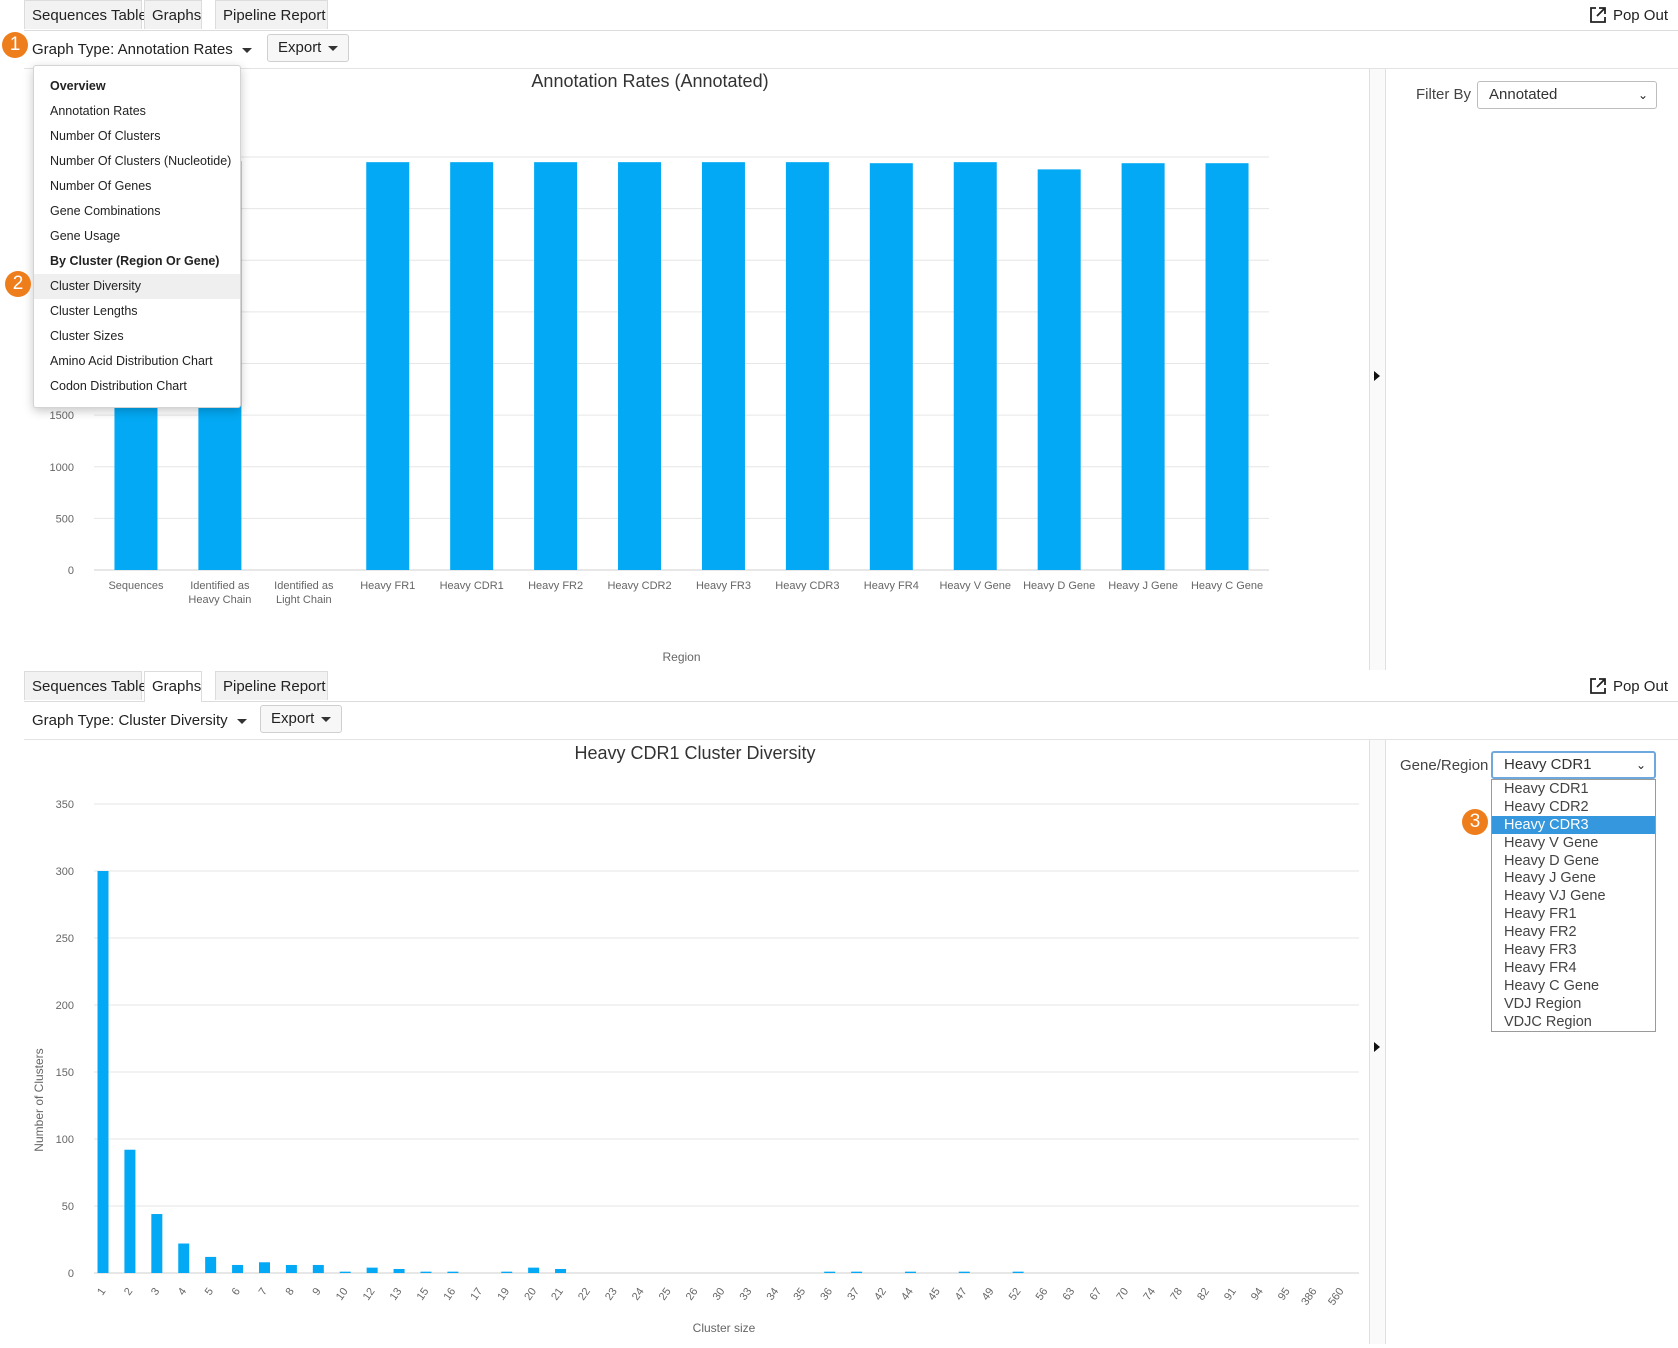 The width and height of the screenshot is (1678, 1348). Describe the element at coordinates (1336, 1297) in the screenshot. I see `x-tick-label: 560` at that location.